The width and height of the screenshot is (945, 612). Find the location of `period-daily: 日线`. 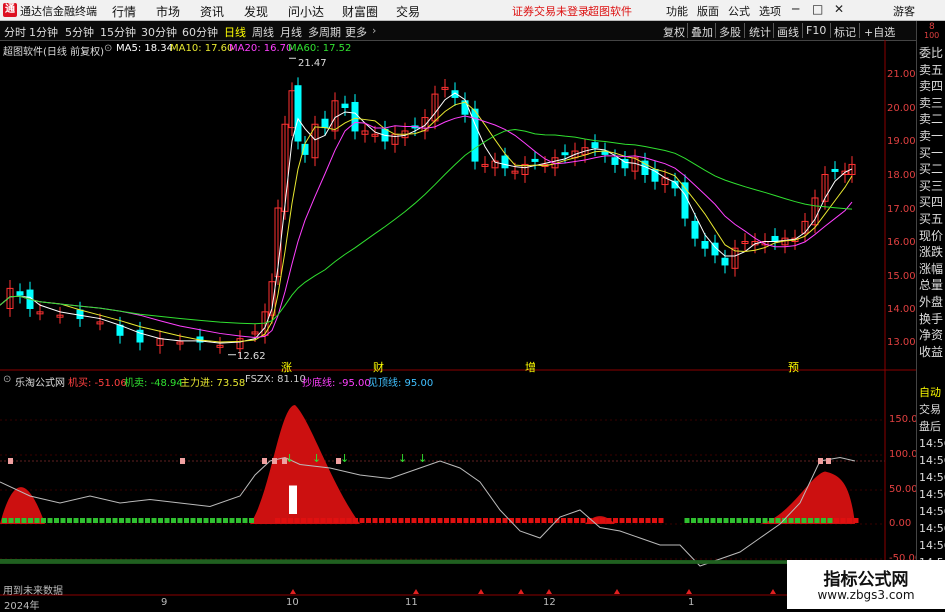

period-daily: 日线 is located at coordinates (235, 32).